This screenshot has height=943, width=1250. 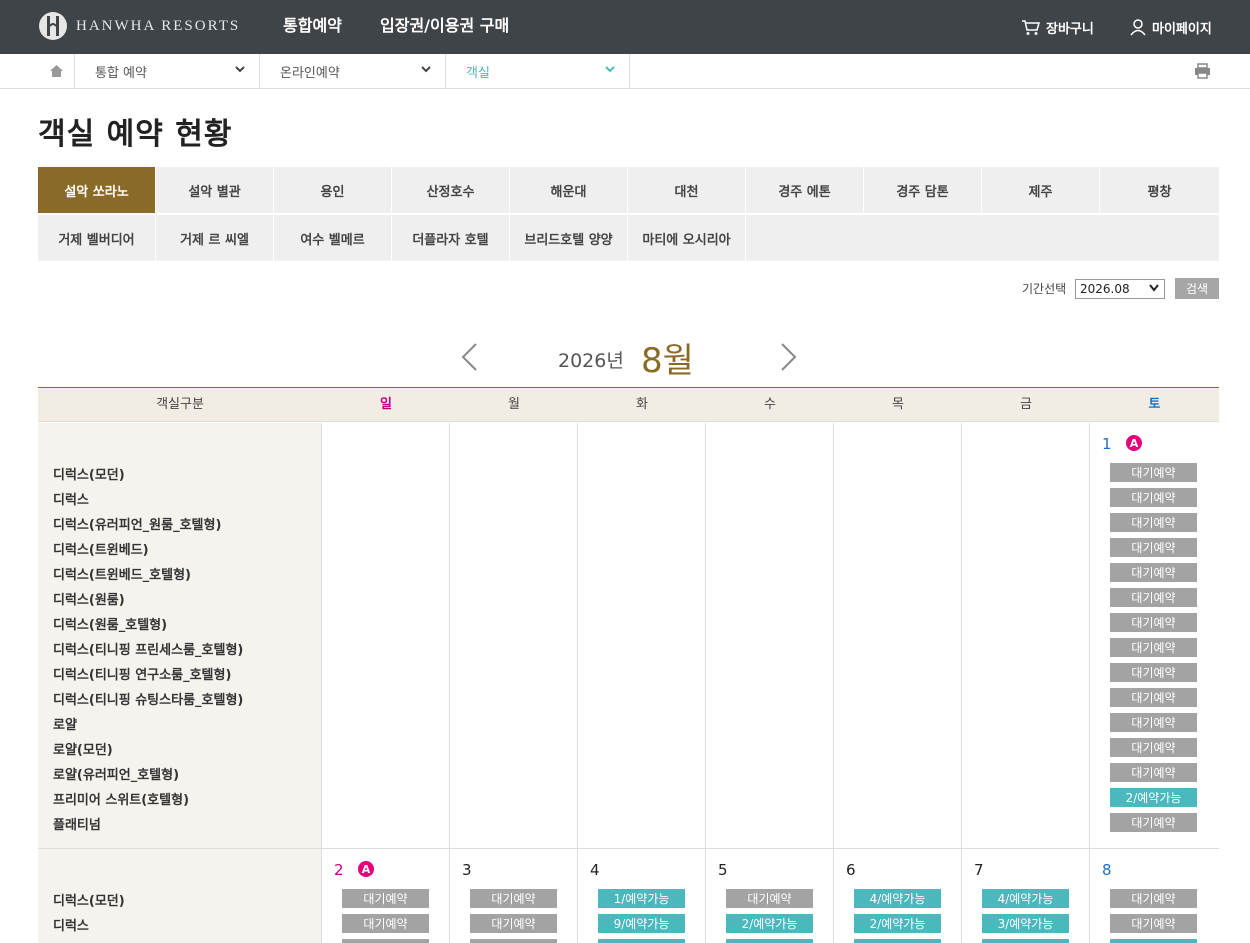 I want to click on room-name: 디럭스(원룸), so click(x=89, y=600).